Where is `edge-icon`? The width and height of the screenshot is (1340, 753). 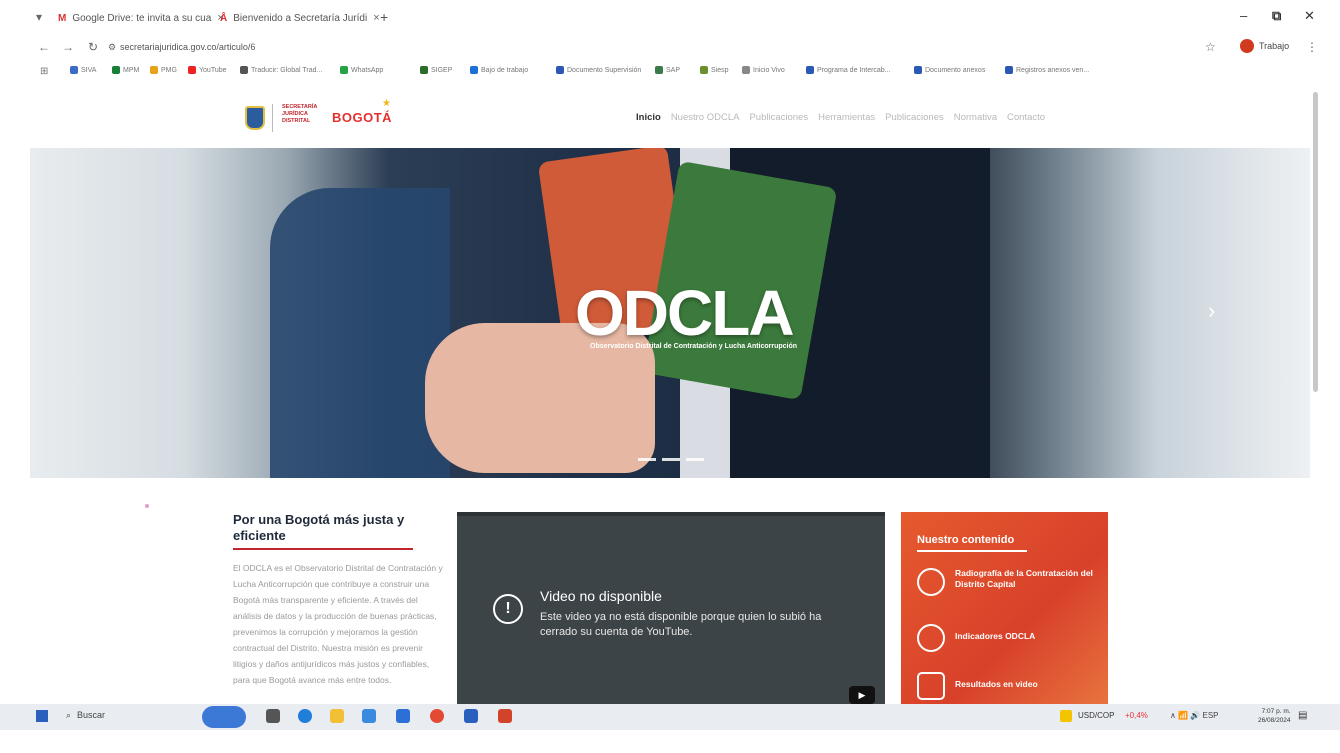 edge-icon is located at coordinates (305, 716).